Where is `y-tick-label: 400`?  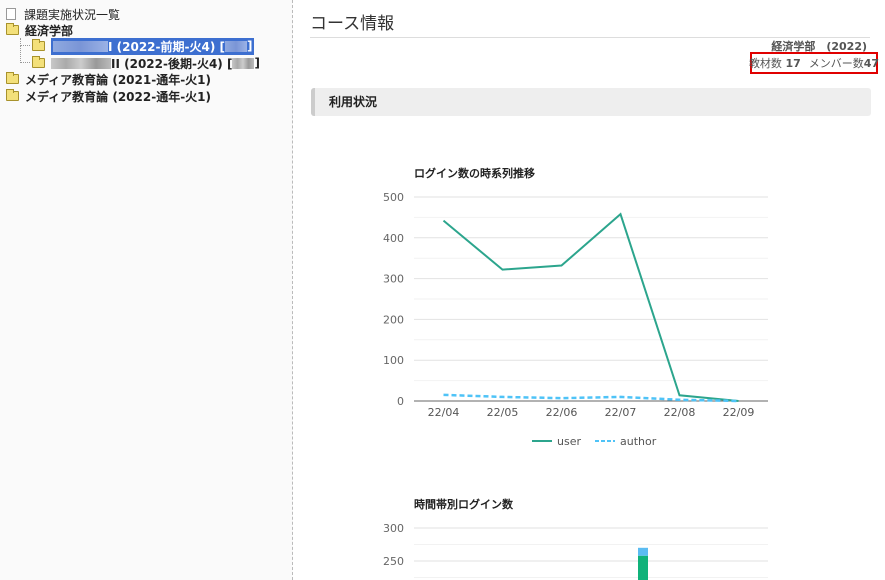
y-tick-label: 400 is located at coordinates (393, 238).